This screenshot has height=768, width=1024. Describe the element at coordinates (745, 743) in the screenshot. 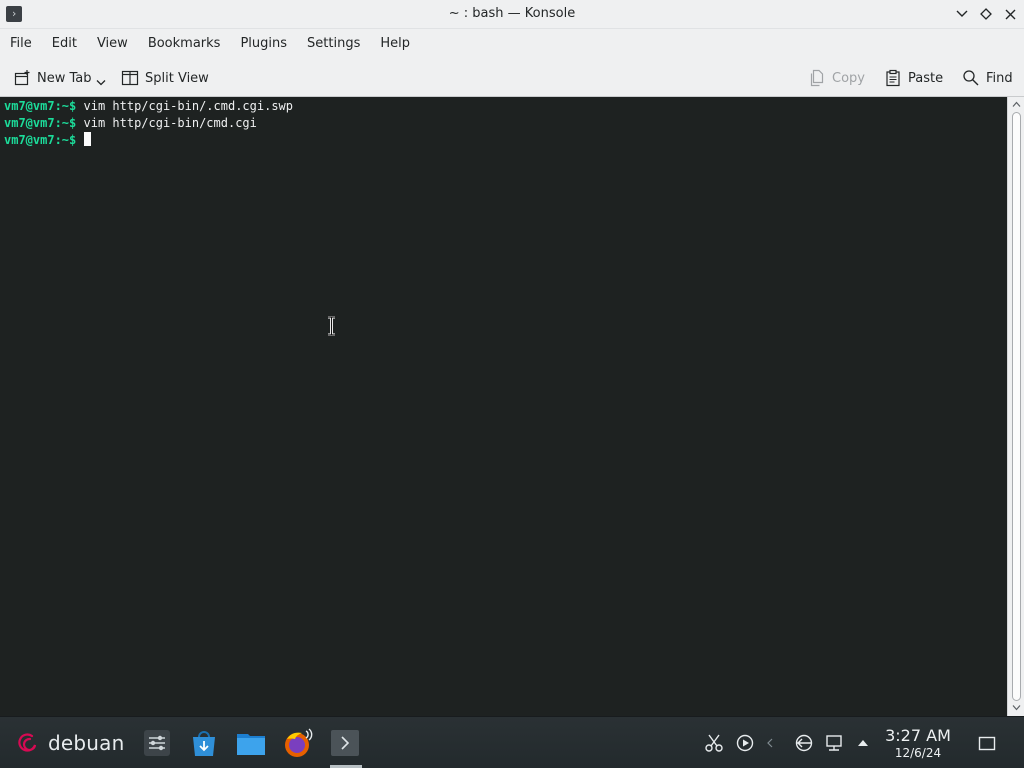

I see `media-player-icon` at that location.